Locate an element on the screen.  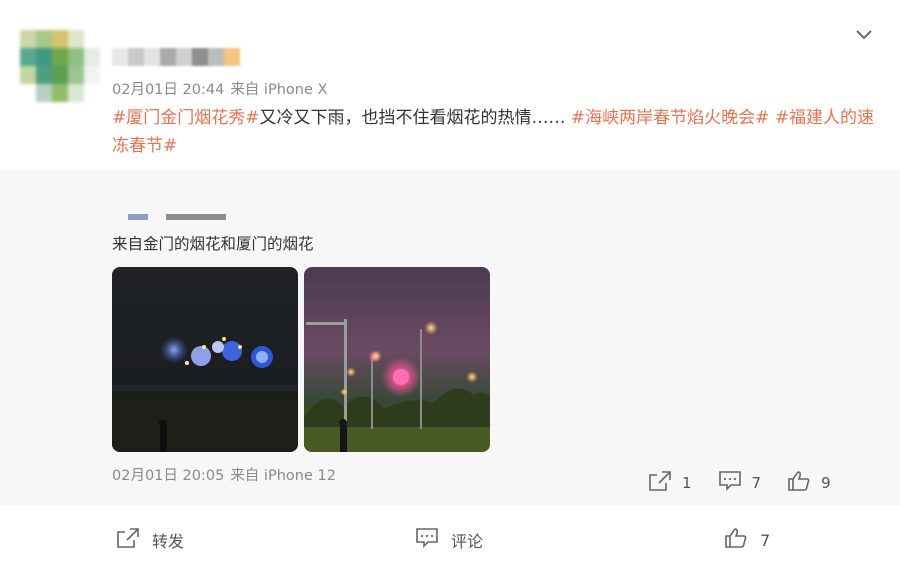
repost-forward-button: 1 is located at coordinates (670, 483).